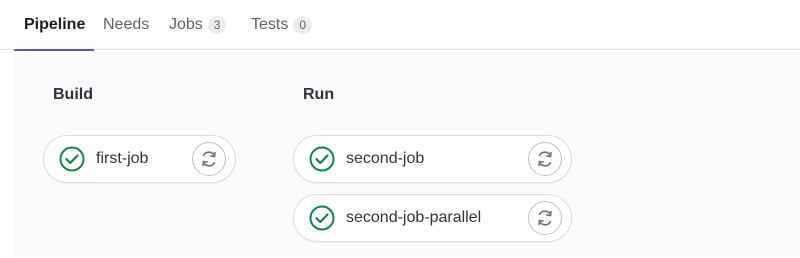  What do you see at coordinates (270, 24) in the screenshot?
I see `tab-tests-label: Tests` at bounding box center [270, 24].